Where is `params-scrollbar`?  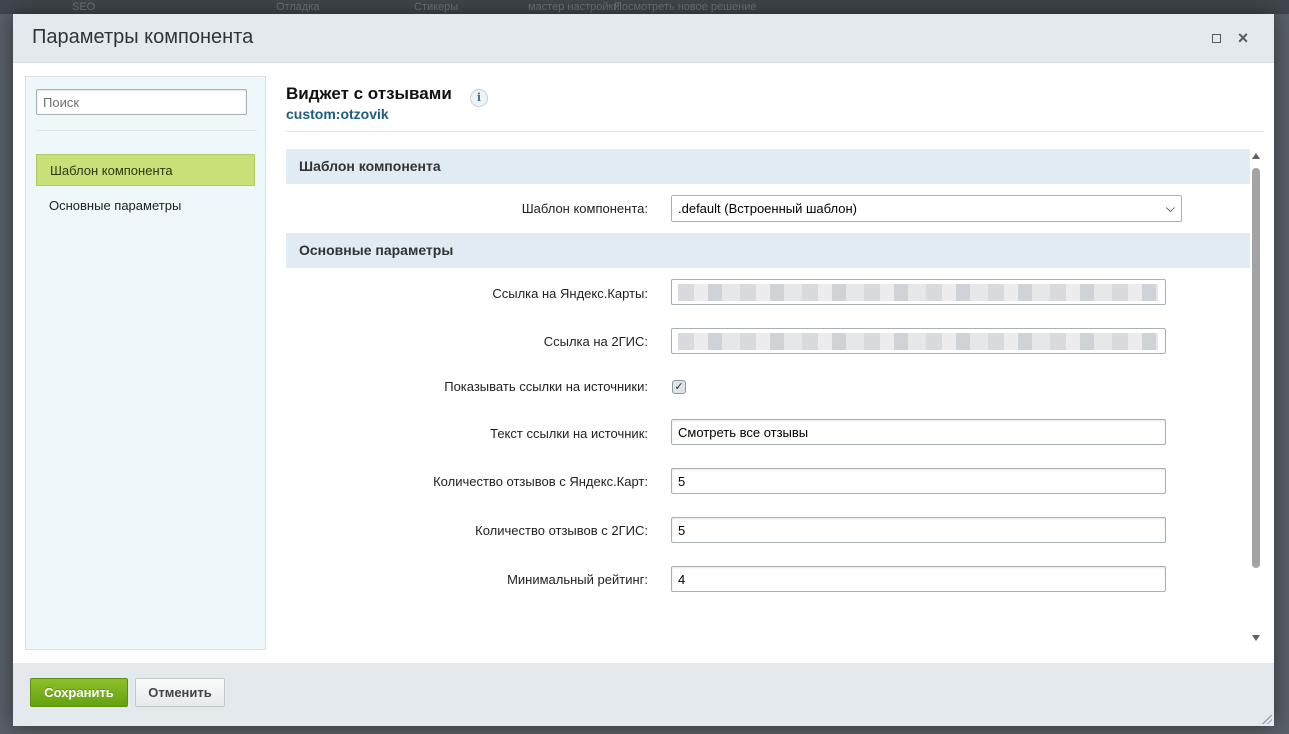
params-scrollbar is located at coordinates (1257, 398).